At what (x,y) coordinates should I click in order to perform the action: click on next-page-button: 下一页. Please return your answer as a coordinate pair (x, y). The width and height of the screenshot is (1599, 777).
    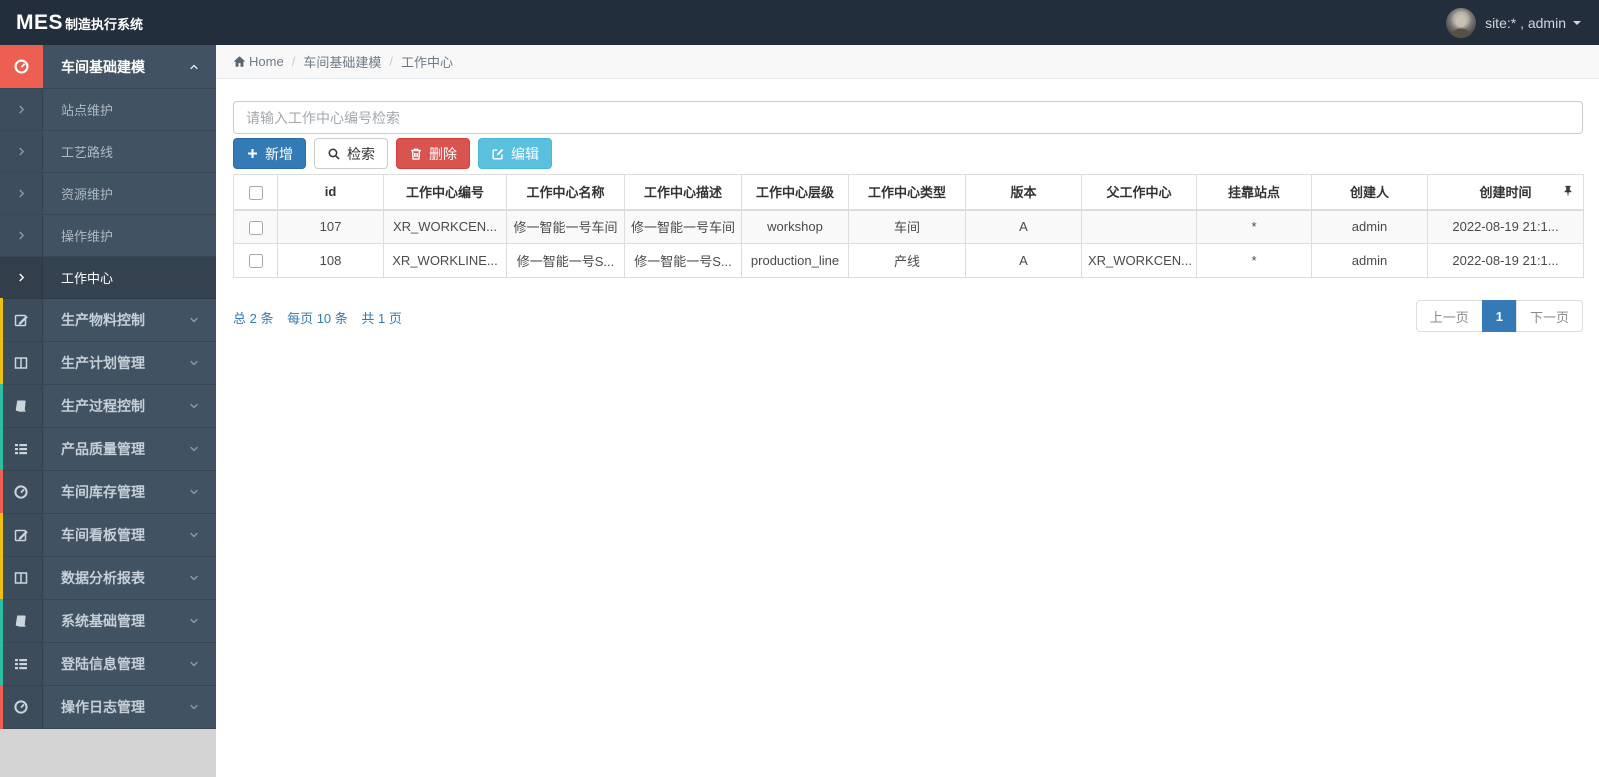
    Looking at the image, I should click on (1549, 316).